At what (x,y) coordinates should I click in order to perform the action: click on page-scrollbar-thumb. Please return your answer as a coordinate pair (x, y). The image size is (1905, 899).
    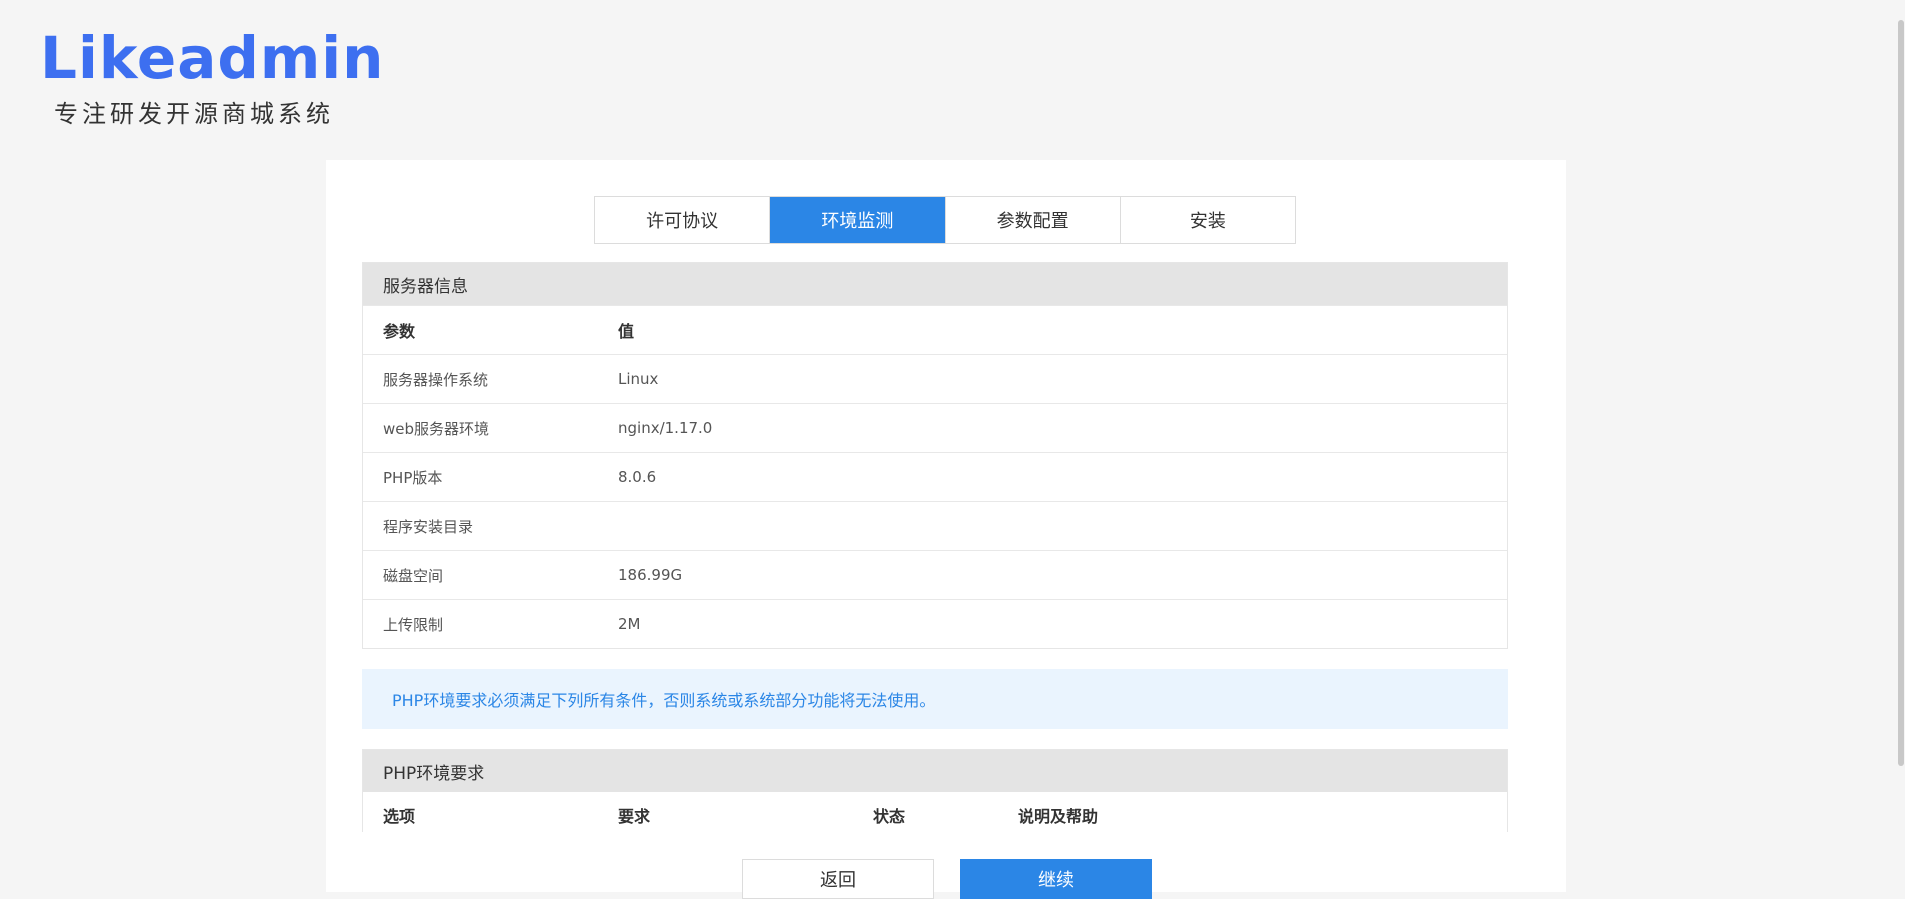
    Looking at the image, I should click on (1901, 393).